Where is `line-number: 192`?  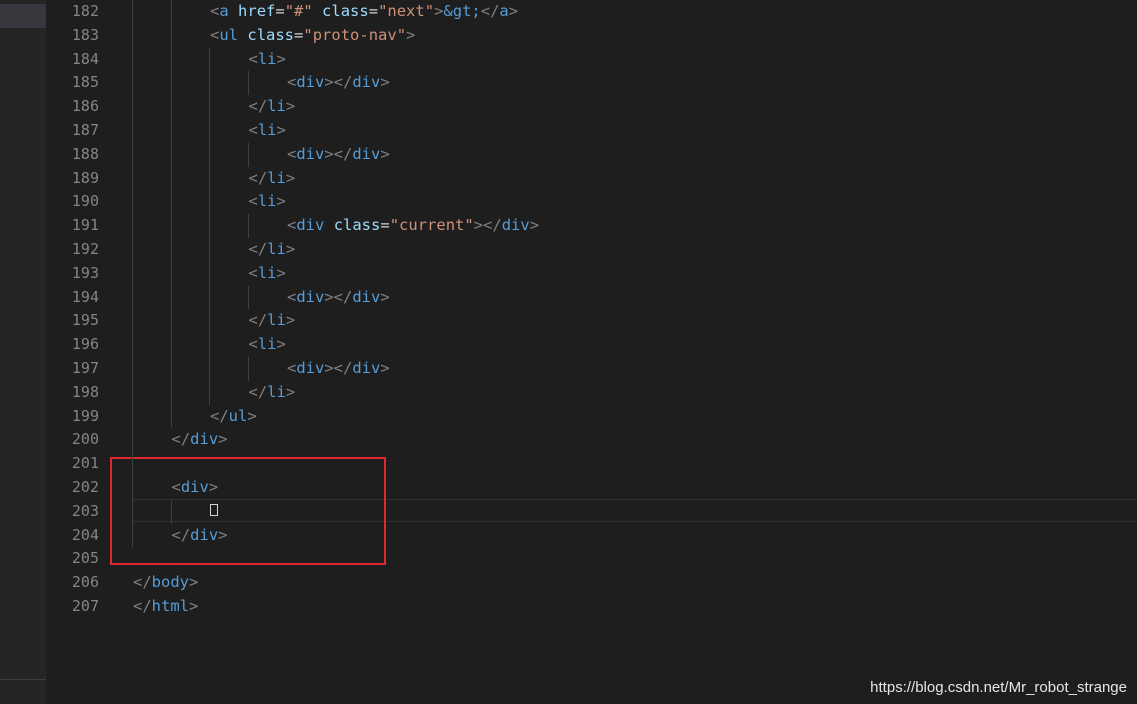 line-number: 192 is located at coordinates (85, 249).